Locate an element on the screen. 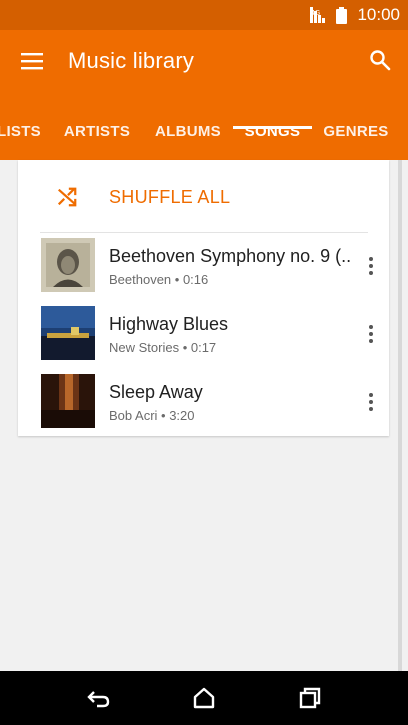  back-icon is located at coordinates (99, 698).